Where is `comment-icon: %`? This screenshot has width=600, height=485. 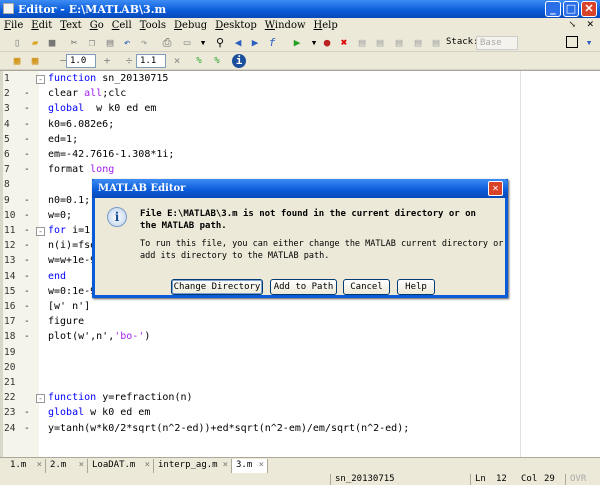
comment-icon: % is located at coordinates (199, 61).